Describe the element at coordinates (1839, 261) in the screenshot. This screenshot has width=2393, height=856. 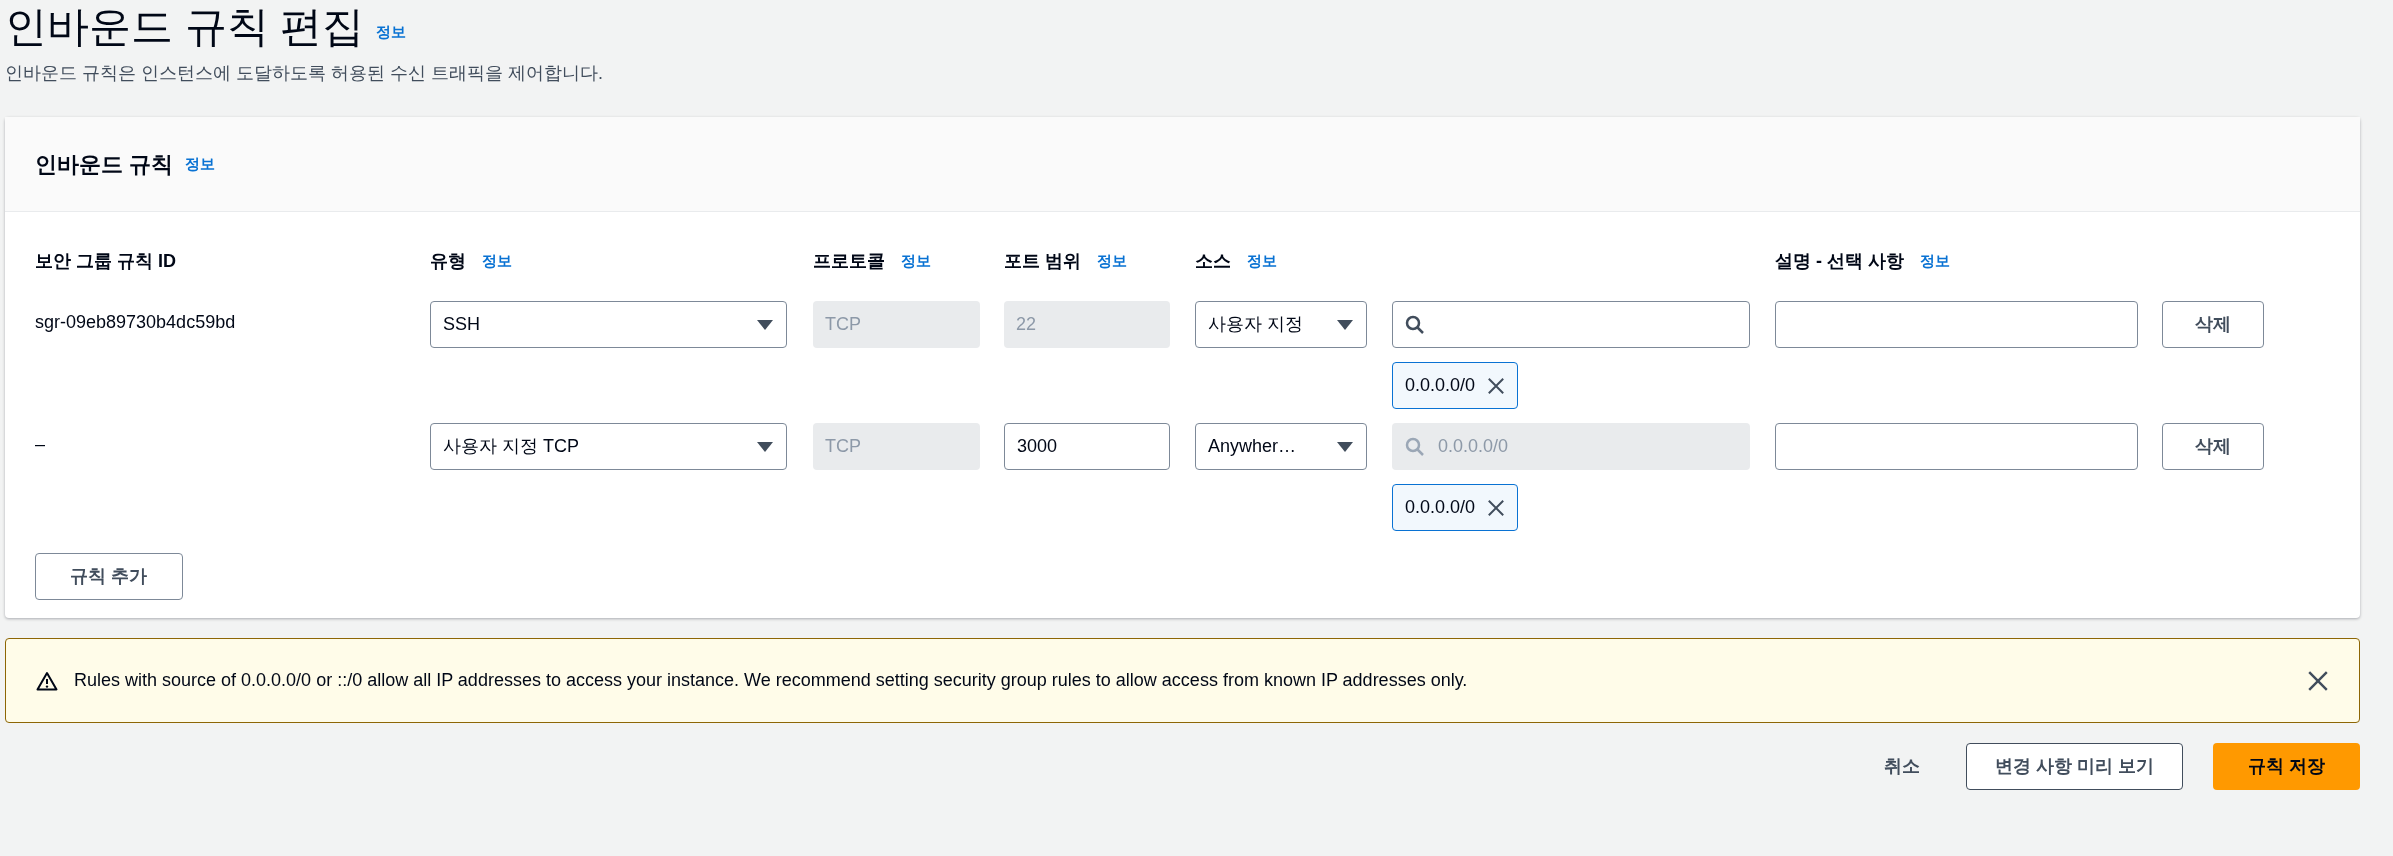
I see `column-header: 설명 - 선택 사항` at that location.